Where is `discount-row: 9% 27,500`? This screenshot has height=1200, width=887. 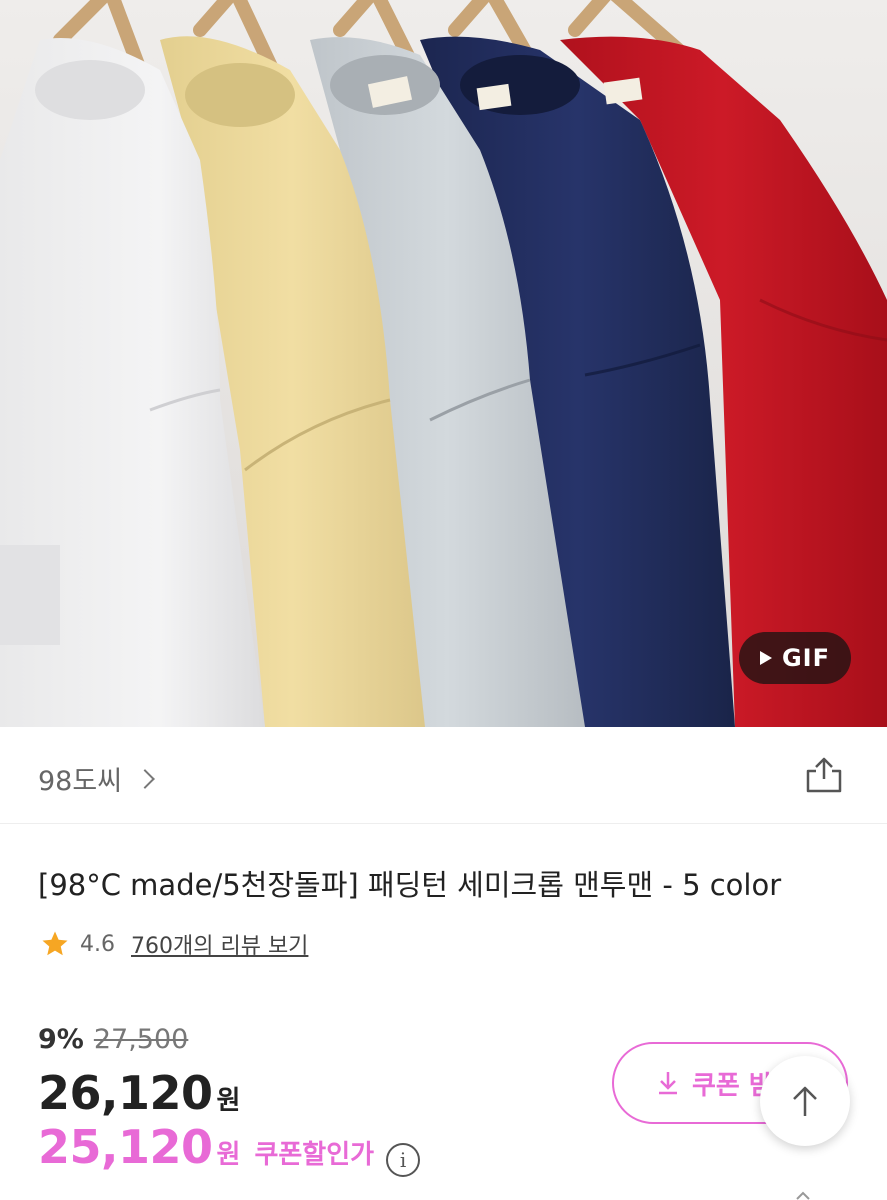
discount-row: 9% 27,500 is located at coordinates (113, 1039).